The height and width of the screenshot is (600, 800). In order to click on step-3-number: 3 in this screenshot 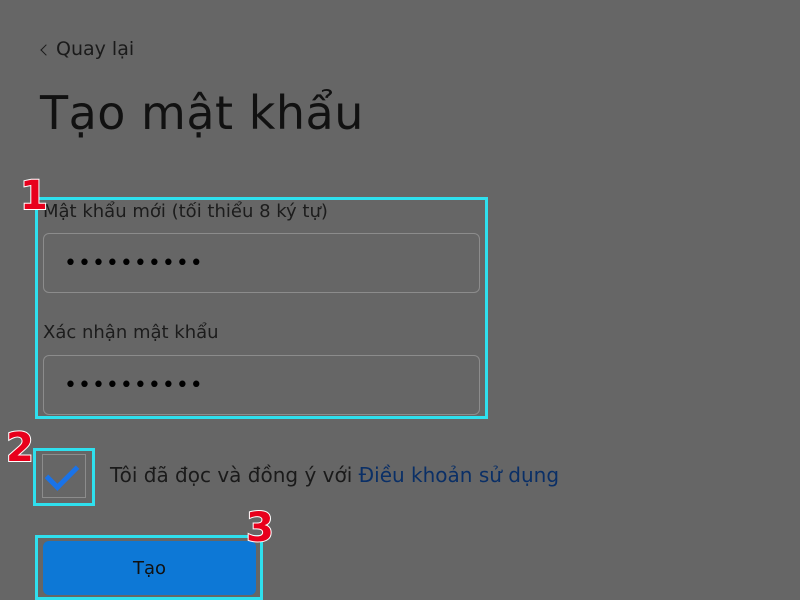, I will do `click(260, 528)`.